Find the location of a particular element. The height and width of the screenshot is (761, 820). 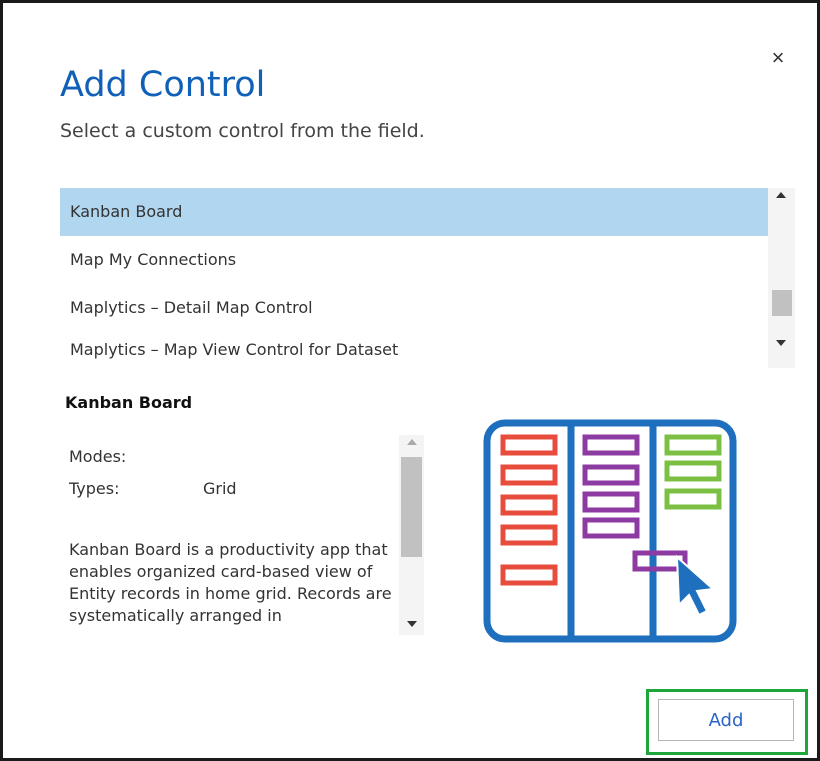

modes-label: Modes: is located at coordinates (98, 456).